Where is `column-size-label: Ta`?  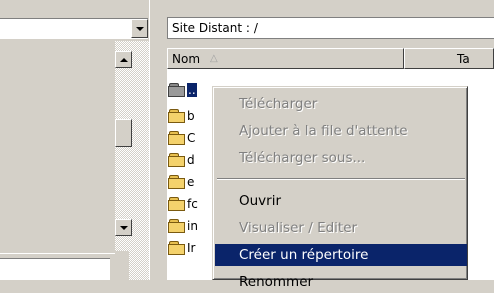
column-size-label: Ta is located at coordinates (463, 58).